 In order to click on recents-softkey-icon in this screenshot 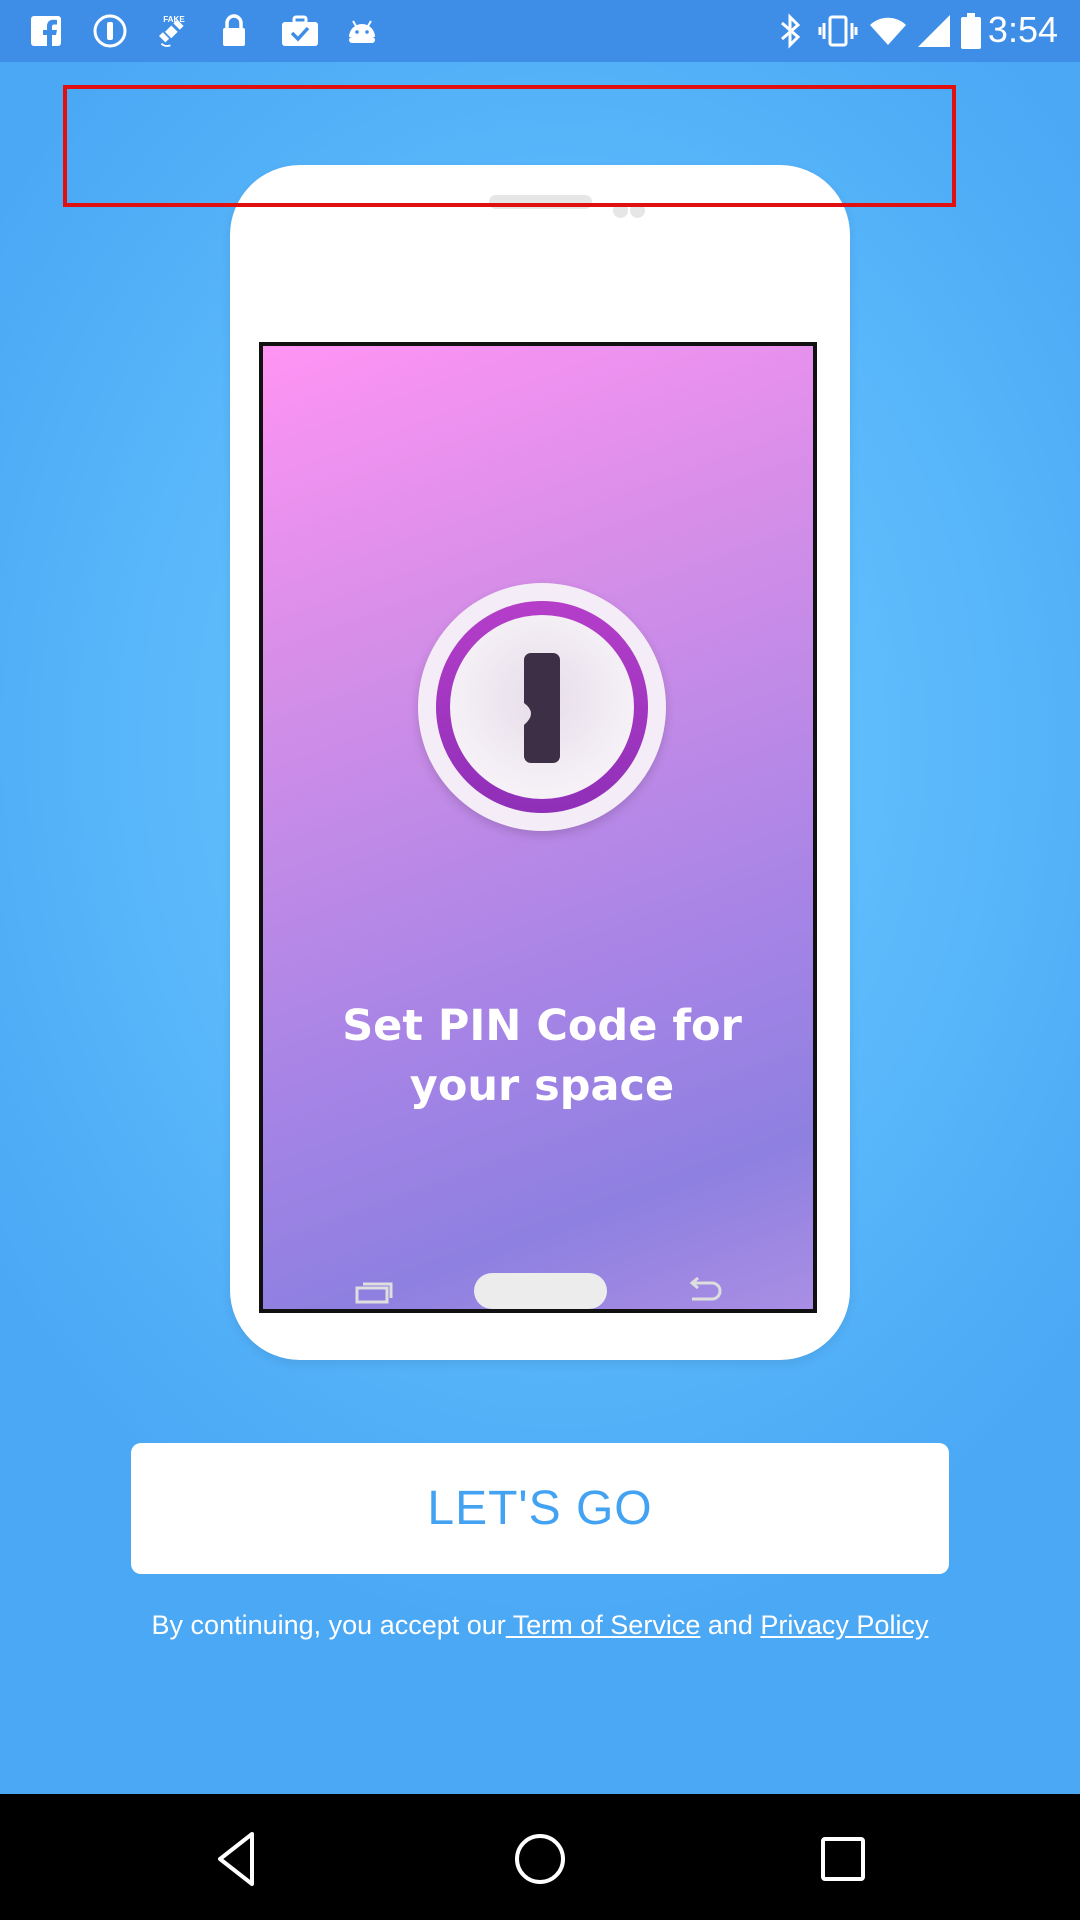, I will do `click(374, 1293)`.